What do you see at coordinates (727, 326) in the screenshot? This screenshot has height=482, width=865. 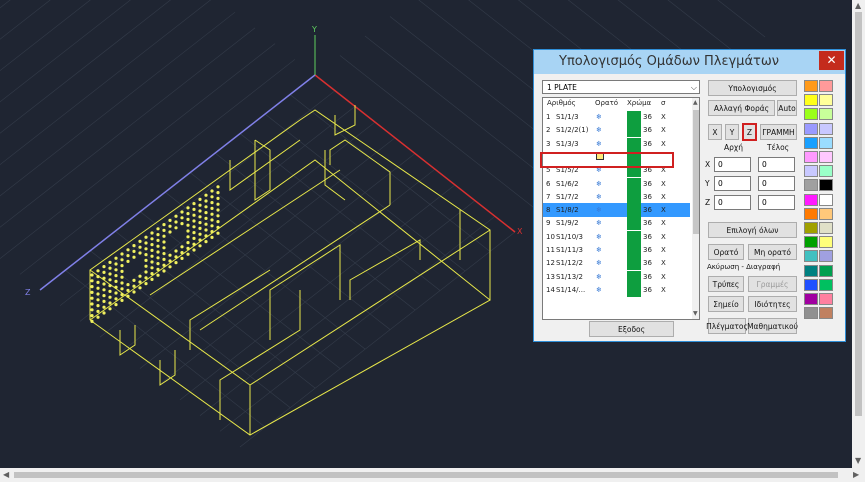 I see `mesh-button: Πλέγματος` at bounding box center [727, 326].